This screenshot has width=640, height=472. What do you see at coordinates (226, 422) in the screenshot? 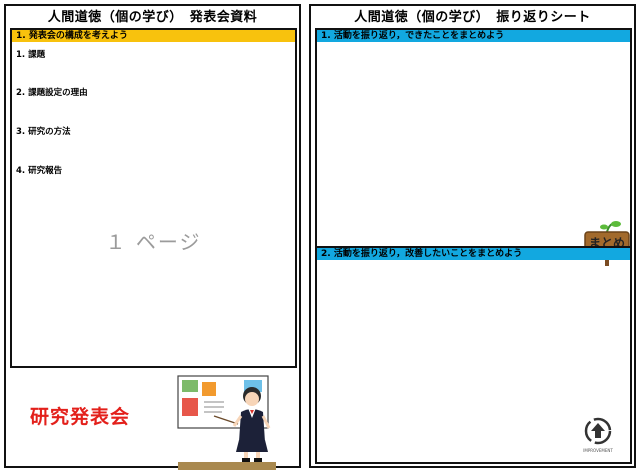
I see `presenter-illustration` at bounding box center [226, 422].